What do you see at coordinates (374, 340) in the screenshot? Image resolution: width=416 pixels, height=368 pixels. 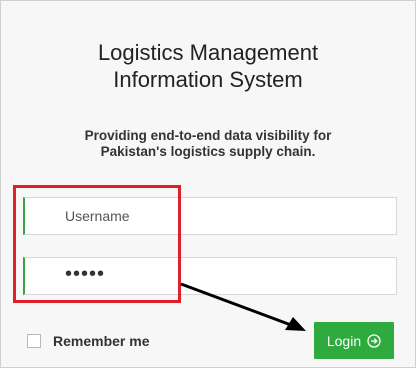 I see `arrow-circle-right-icon` at bounding box center [374, 340].